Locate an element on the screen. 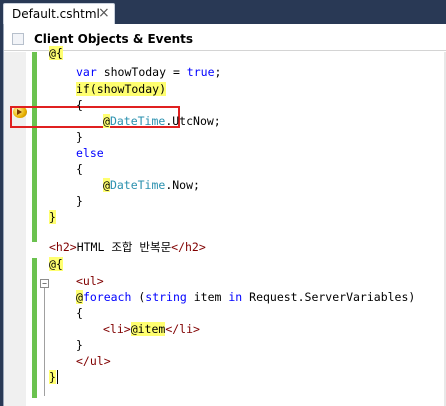 This screenshot has height=406, width=446. html-tag: <li> is located at coordinates (117, 329).